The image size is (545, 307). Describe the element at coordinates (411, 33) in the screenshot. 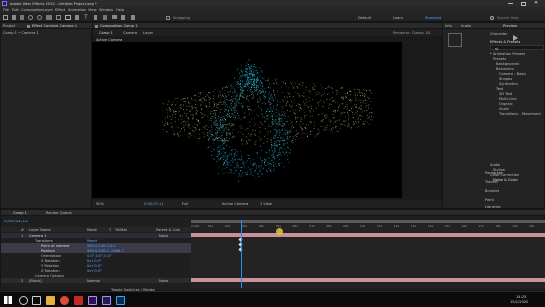

I see `renderer-label: Renderer: Classic 3D` at that location.